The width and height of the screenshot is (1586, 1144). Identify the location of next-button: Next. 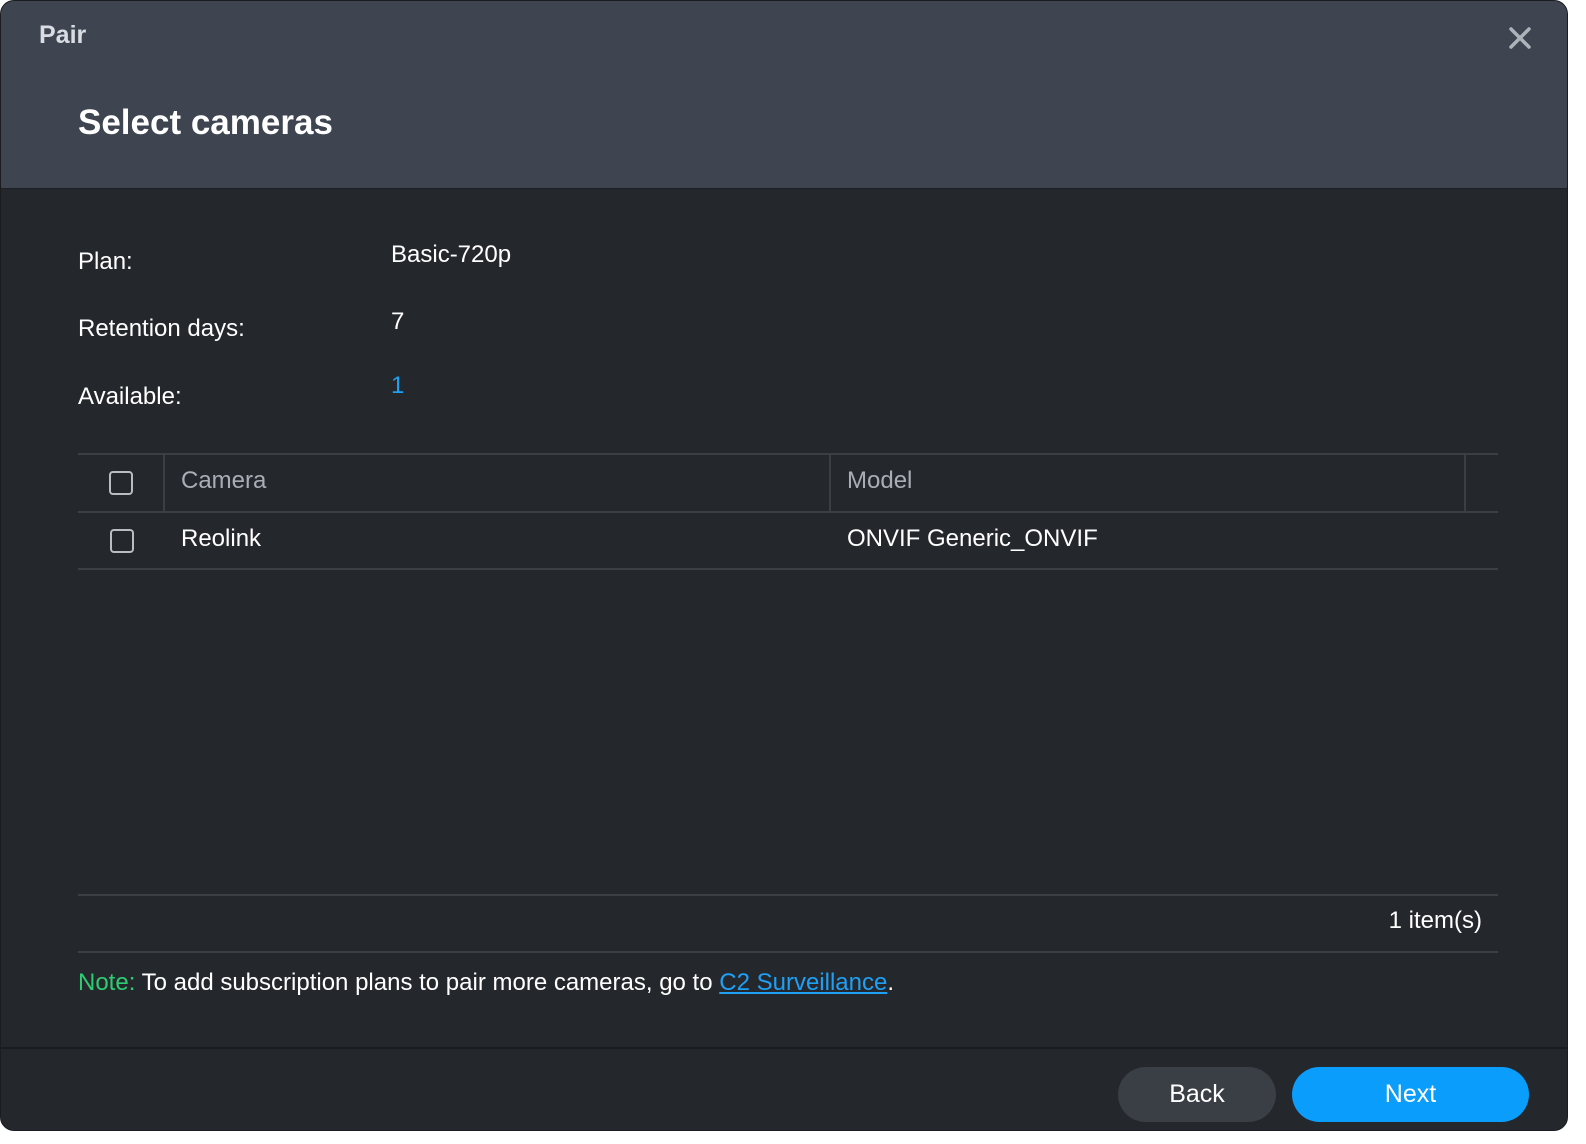
(1410, 1094).